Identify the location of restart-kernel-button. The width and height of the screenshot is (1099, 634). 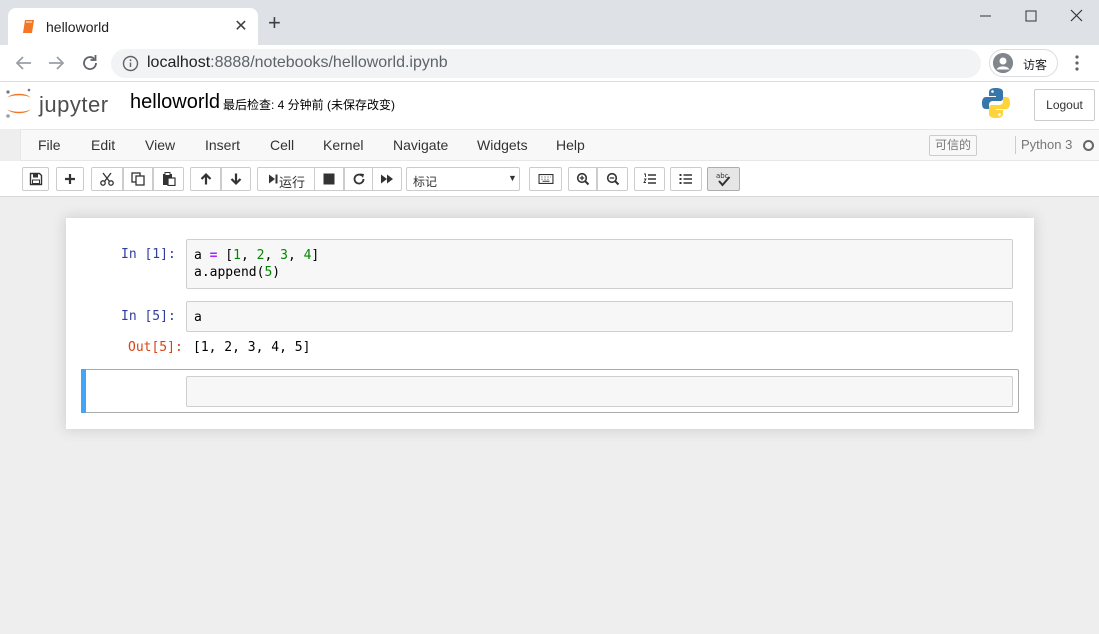
(358, 179).